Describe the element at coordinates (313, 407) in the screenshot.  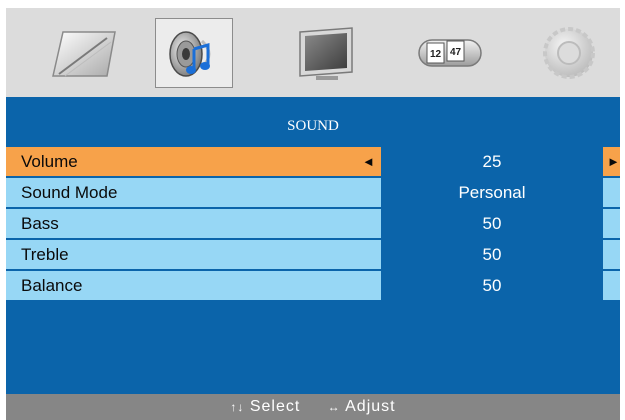
I see `key-hint-bar: ↑↓ Select ↔ Adjust` at that location.